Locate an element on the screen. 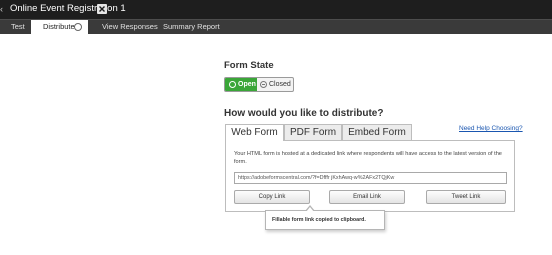 The width and height of the screenshot is (552, 255). closed-state-button: Closed is located at coordinates (275, 84).